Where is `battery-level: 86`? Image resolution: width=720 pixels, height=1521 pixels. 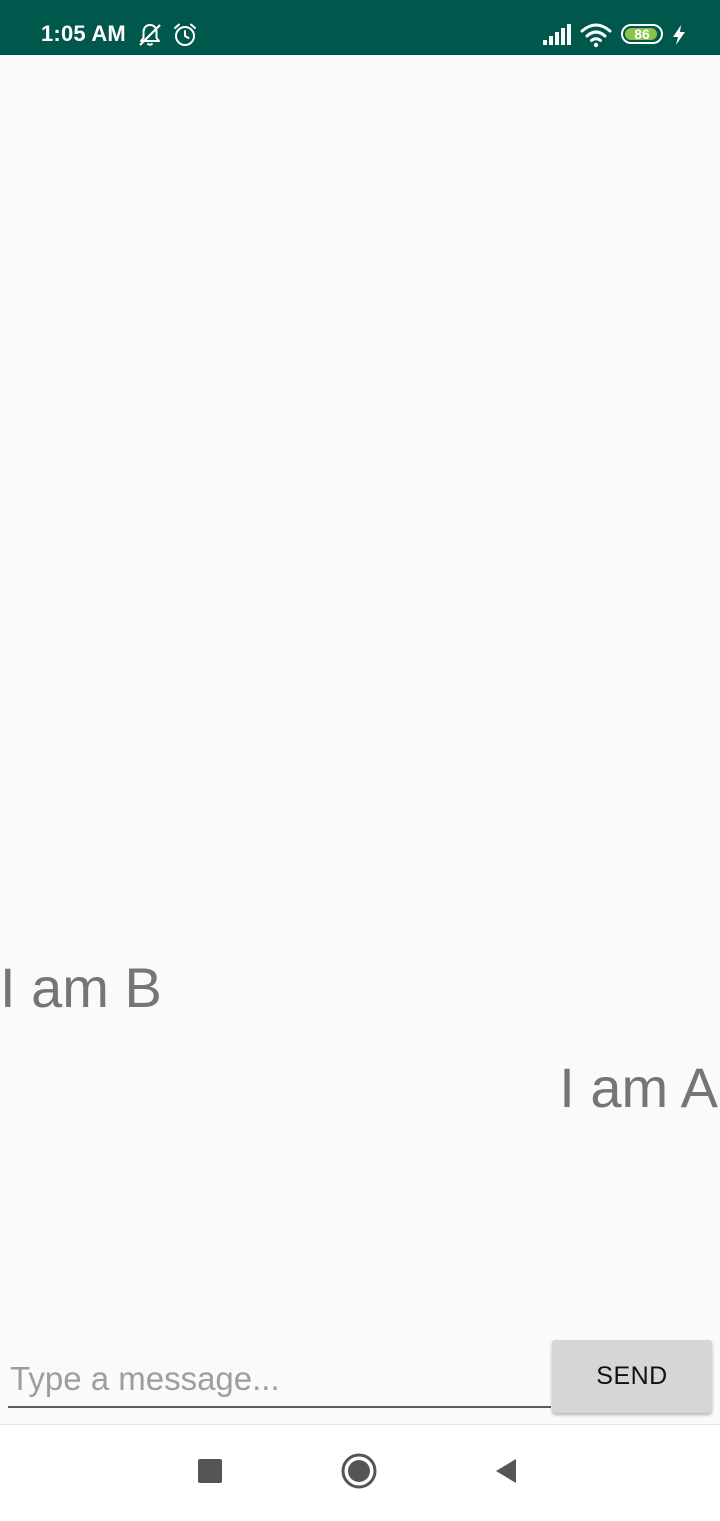 battery-level: 86 is located at coordinates (642, 34).